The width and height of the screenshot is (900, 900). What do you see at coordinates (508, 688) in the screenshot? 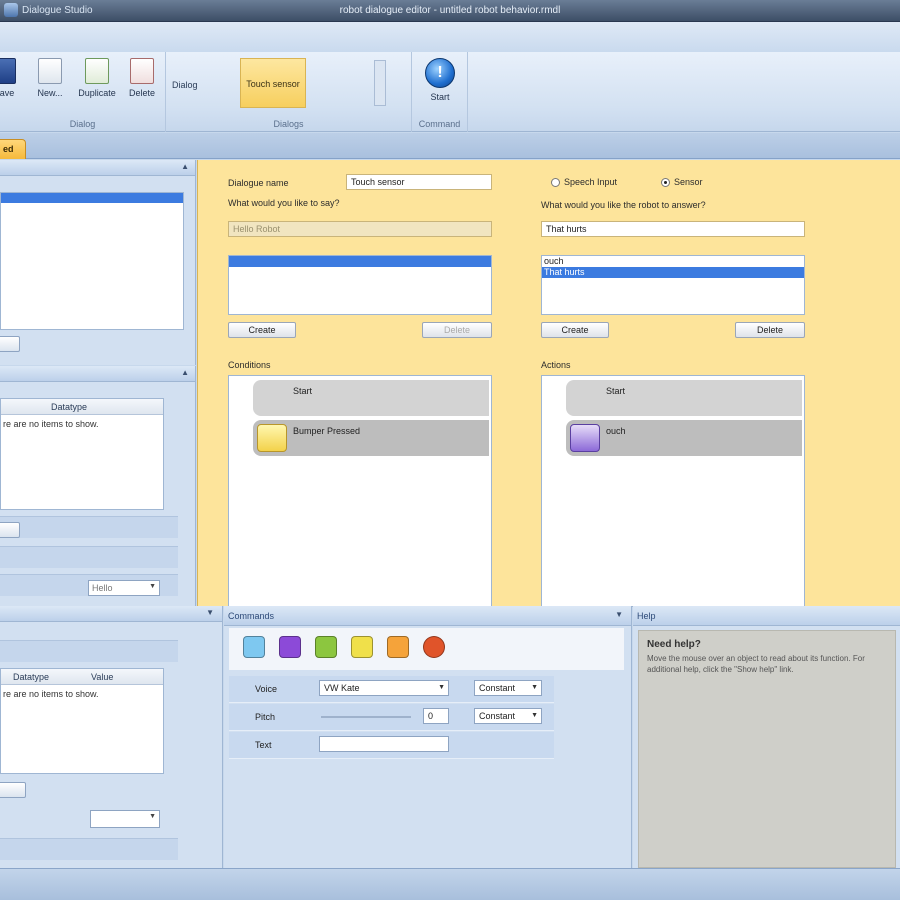
I see `voice-mode-select: Constant ▼` at bounding box center [508, 688].